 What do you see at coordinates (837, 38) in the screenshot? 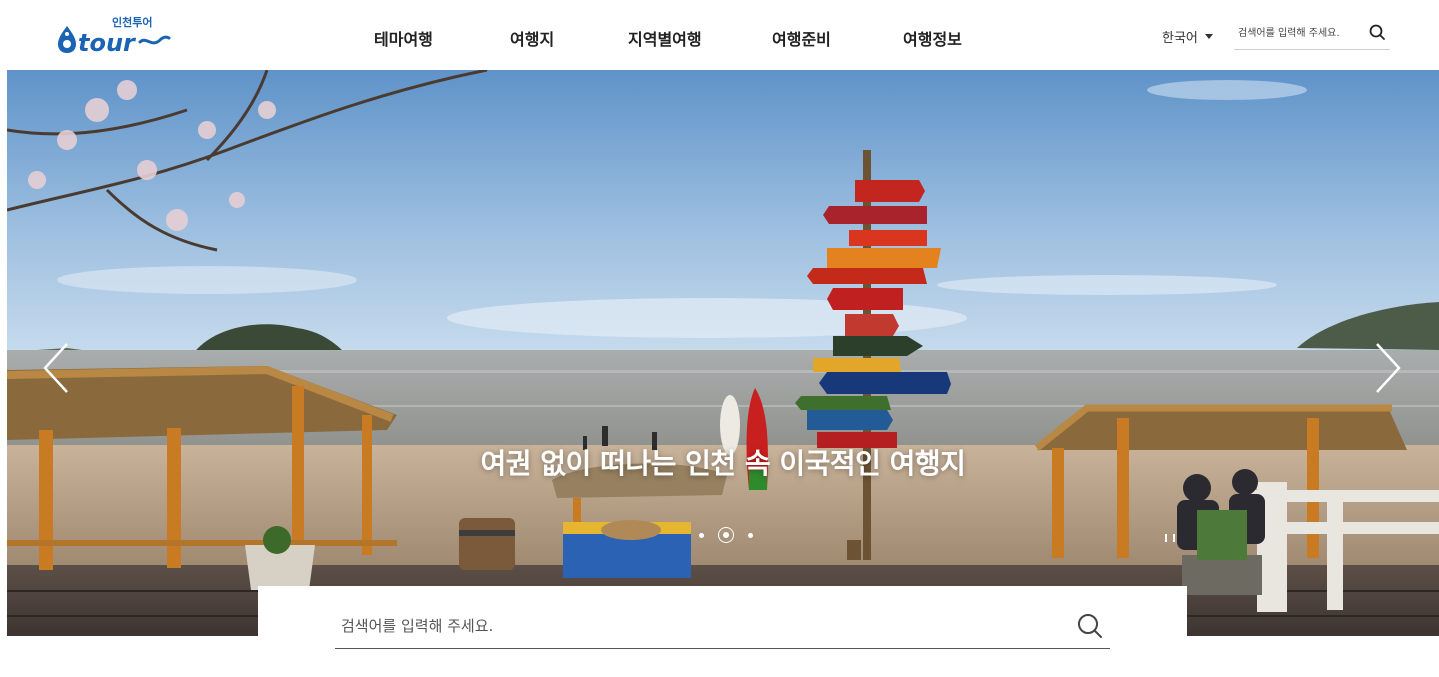
I see `nav-travel-prep: 여행준비` at bounding box center [837, 38].